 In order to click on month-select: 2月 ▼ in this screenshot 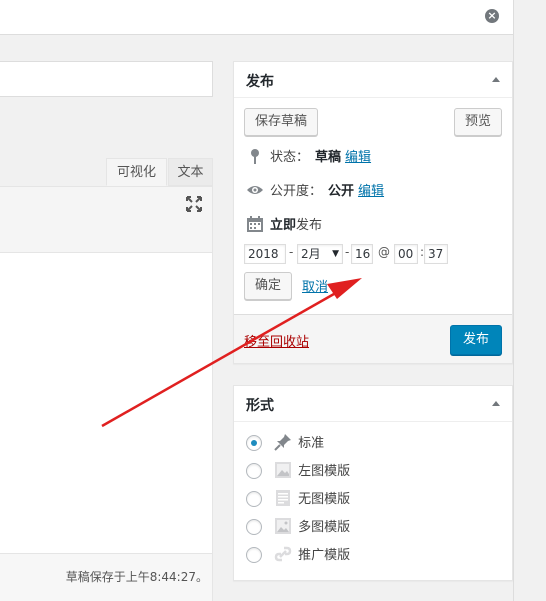, I will do `click(320, 254)`.